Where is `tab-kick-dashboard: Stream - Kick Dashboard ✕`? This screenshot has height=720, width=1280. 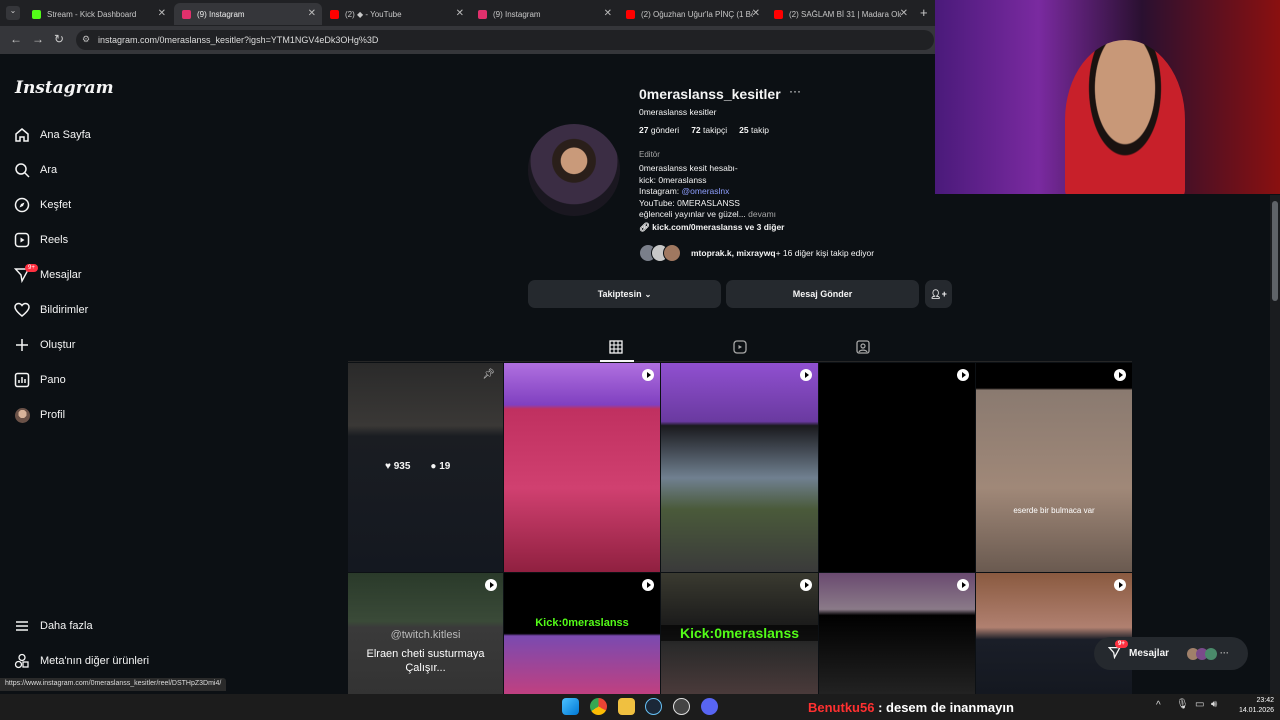
tab-kick-dashboard: Stream - Kick Dashboard ✕ is located at coordinates (98, 14).